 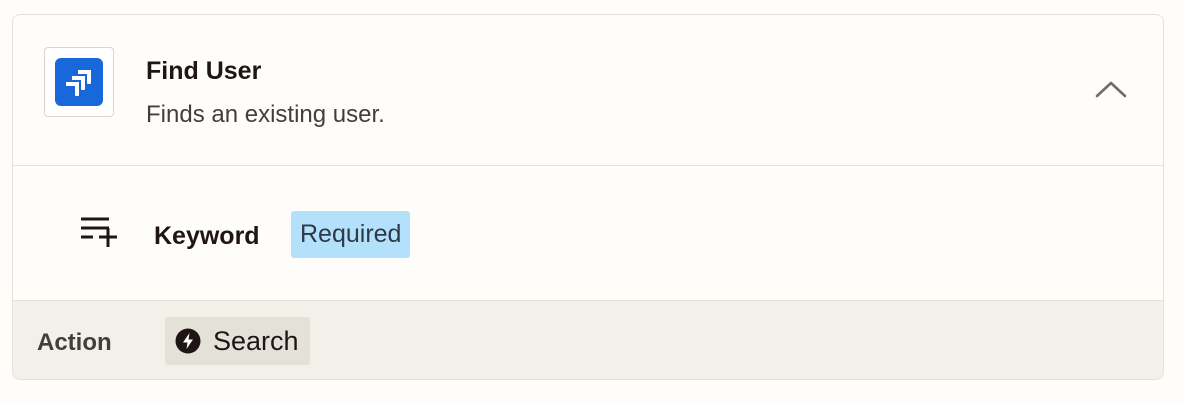 I want to click on action-chip-label: Search, so click(x=256, y=340).